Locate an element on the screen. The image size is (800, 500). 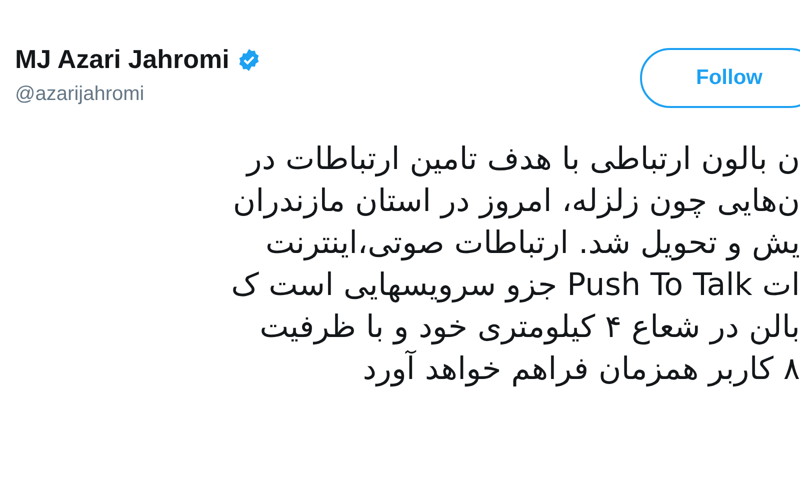
tweet-text-line: بالن در شعاع ۴ کیلومتری خود و با ظرفیت is located at coordinates (530, 327).